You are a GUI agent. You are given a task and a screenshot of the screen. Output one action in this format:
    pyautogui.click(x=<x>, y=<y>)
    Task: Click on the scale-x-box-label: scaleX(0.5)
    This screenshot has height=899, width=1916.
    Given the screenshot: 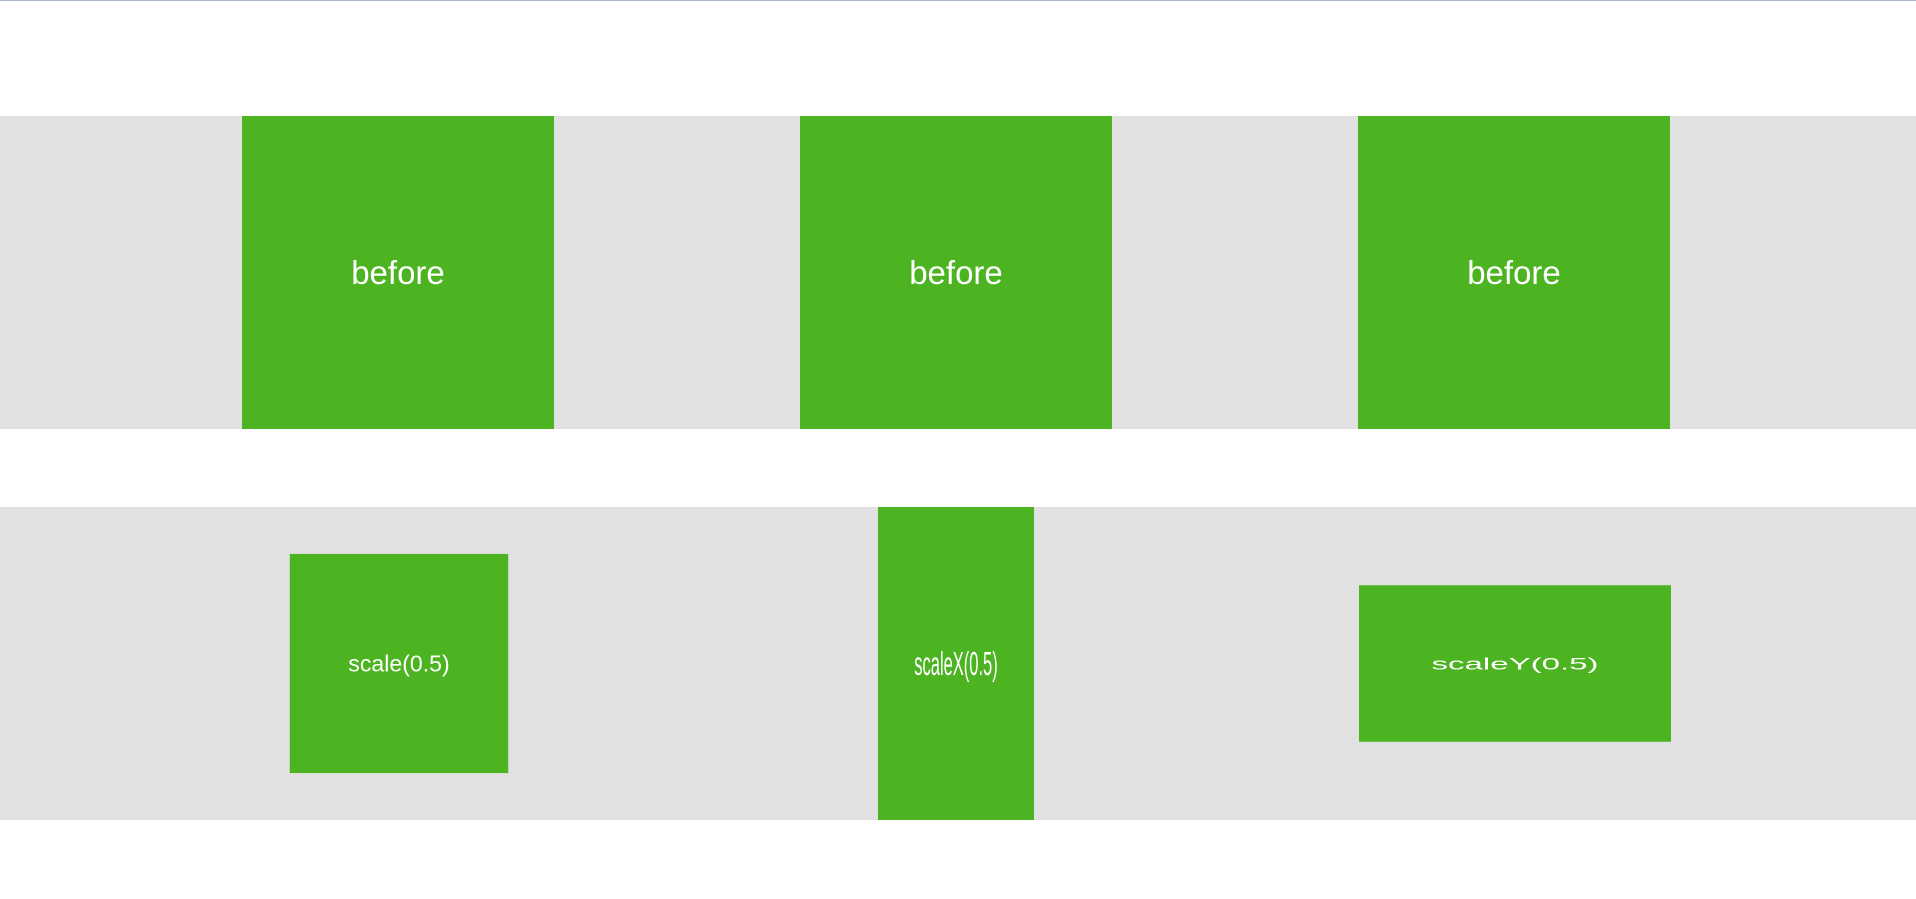 What is the action you would take?
    pyautogui.click(x=956, y=663)
    